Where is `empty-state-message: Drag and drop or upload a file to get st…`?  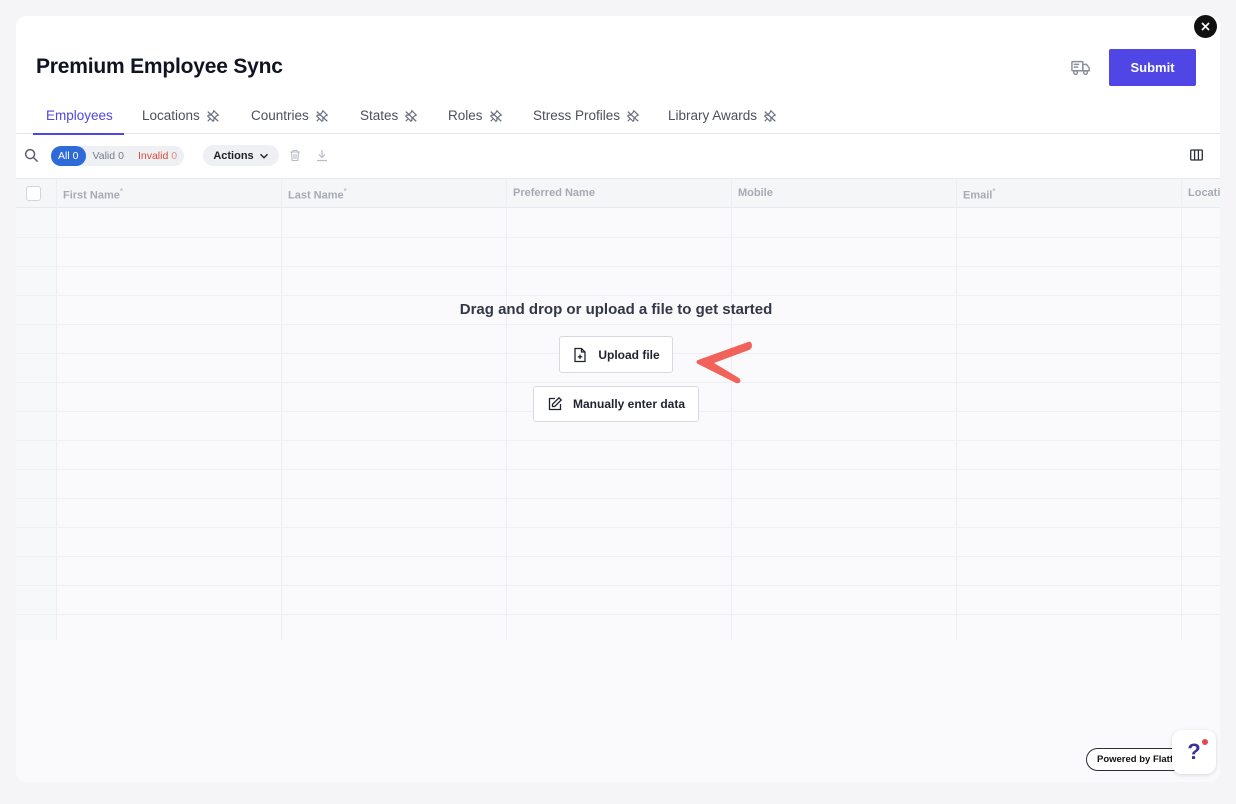 empty-state-message: Drag and drop or upload a file to get st… is located at coordinates (616, 309).